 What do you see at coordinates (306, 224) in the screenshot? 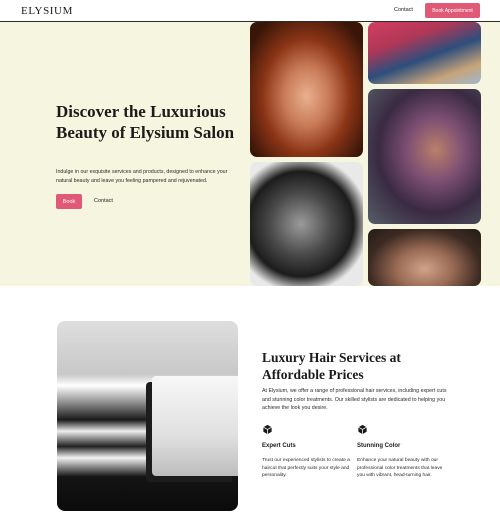
I see `portrait-undercut-image` at bounding box center [306, 224].